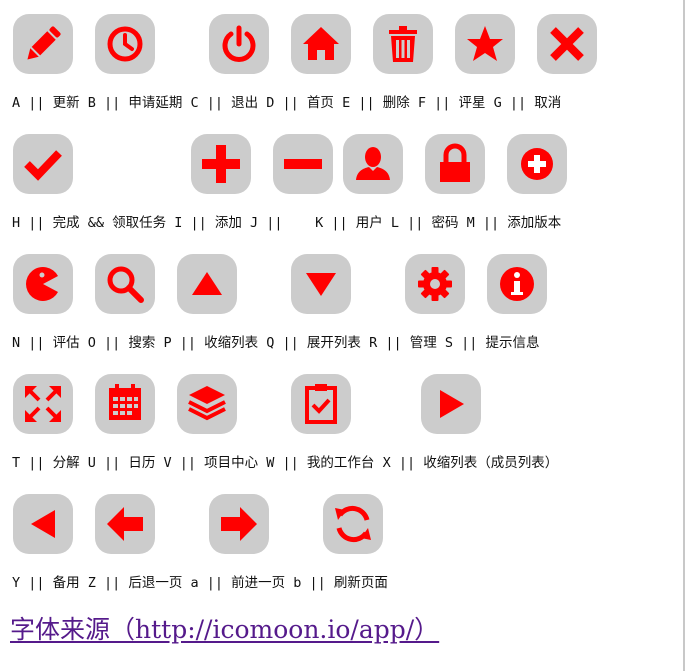 This screenshot has height=671, width=685. I want to click on check-button, so click(43, 164).